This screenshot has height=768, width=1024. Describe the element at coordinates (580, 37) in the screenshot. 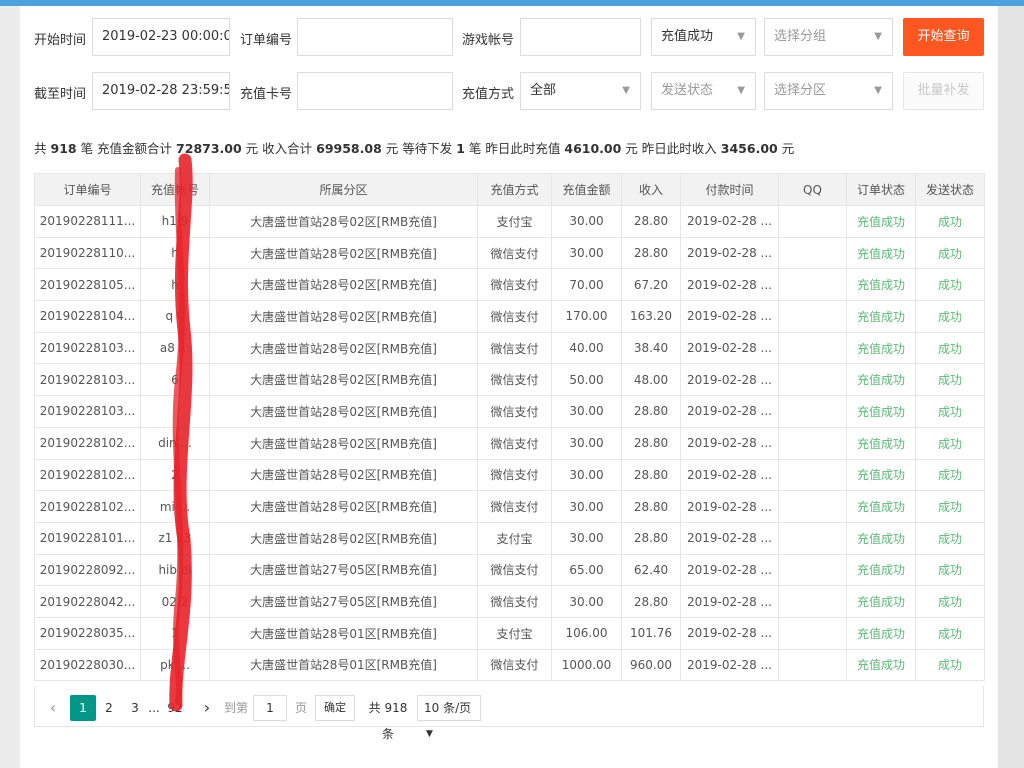

I see `game-account-input` at that location.